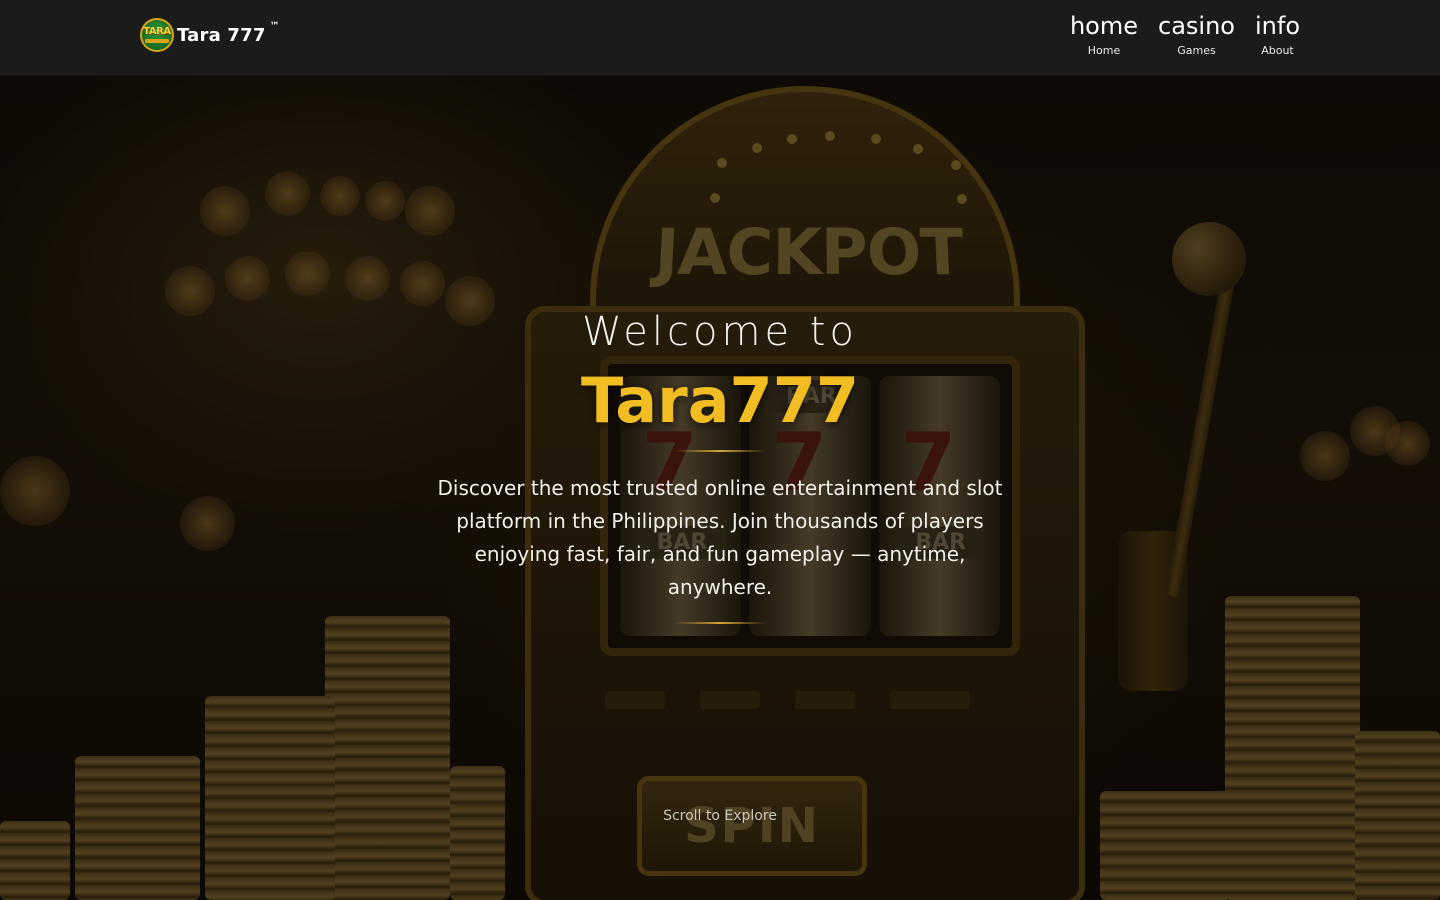 The height and width of the screenshot is (900, 1440). Describe the element at coordinates (1277, 50) in the screenshot. I see `nav-item-info-sublabel: About` at that location.